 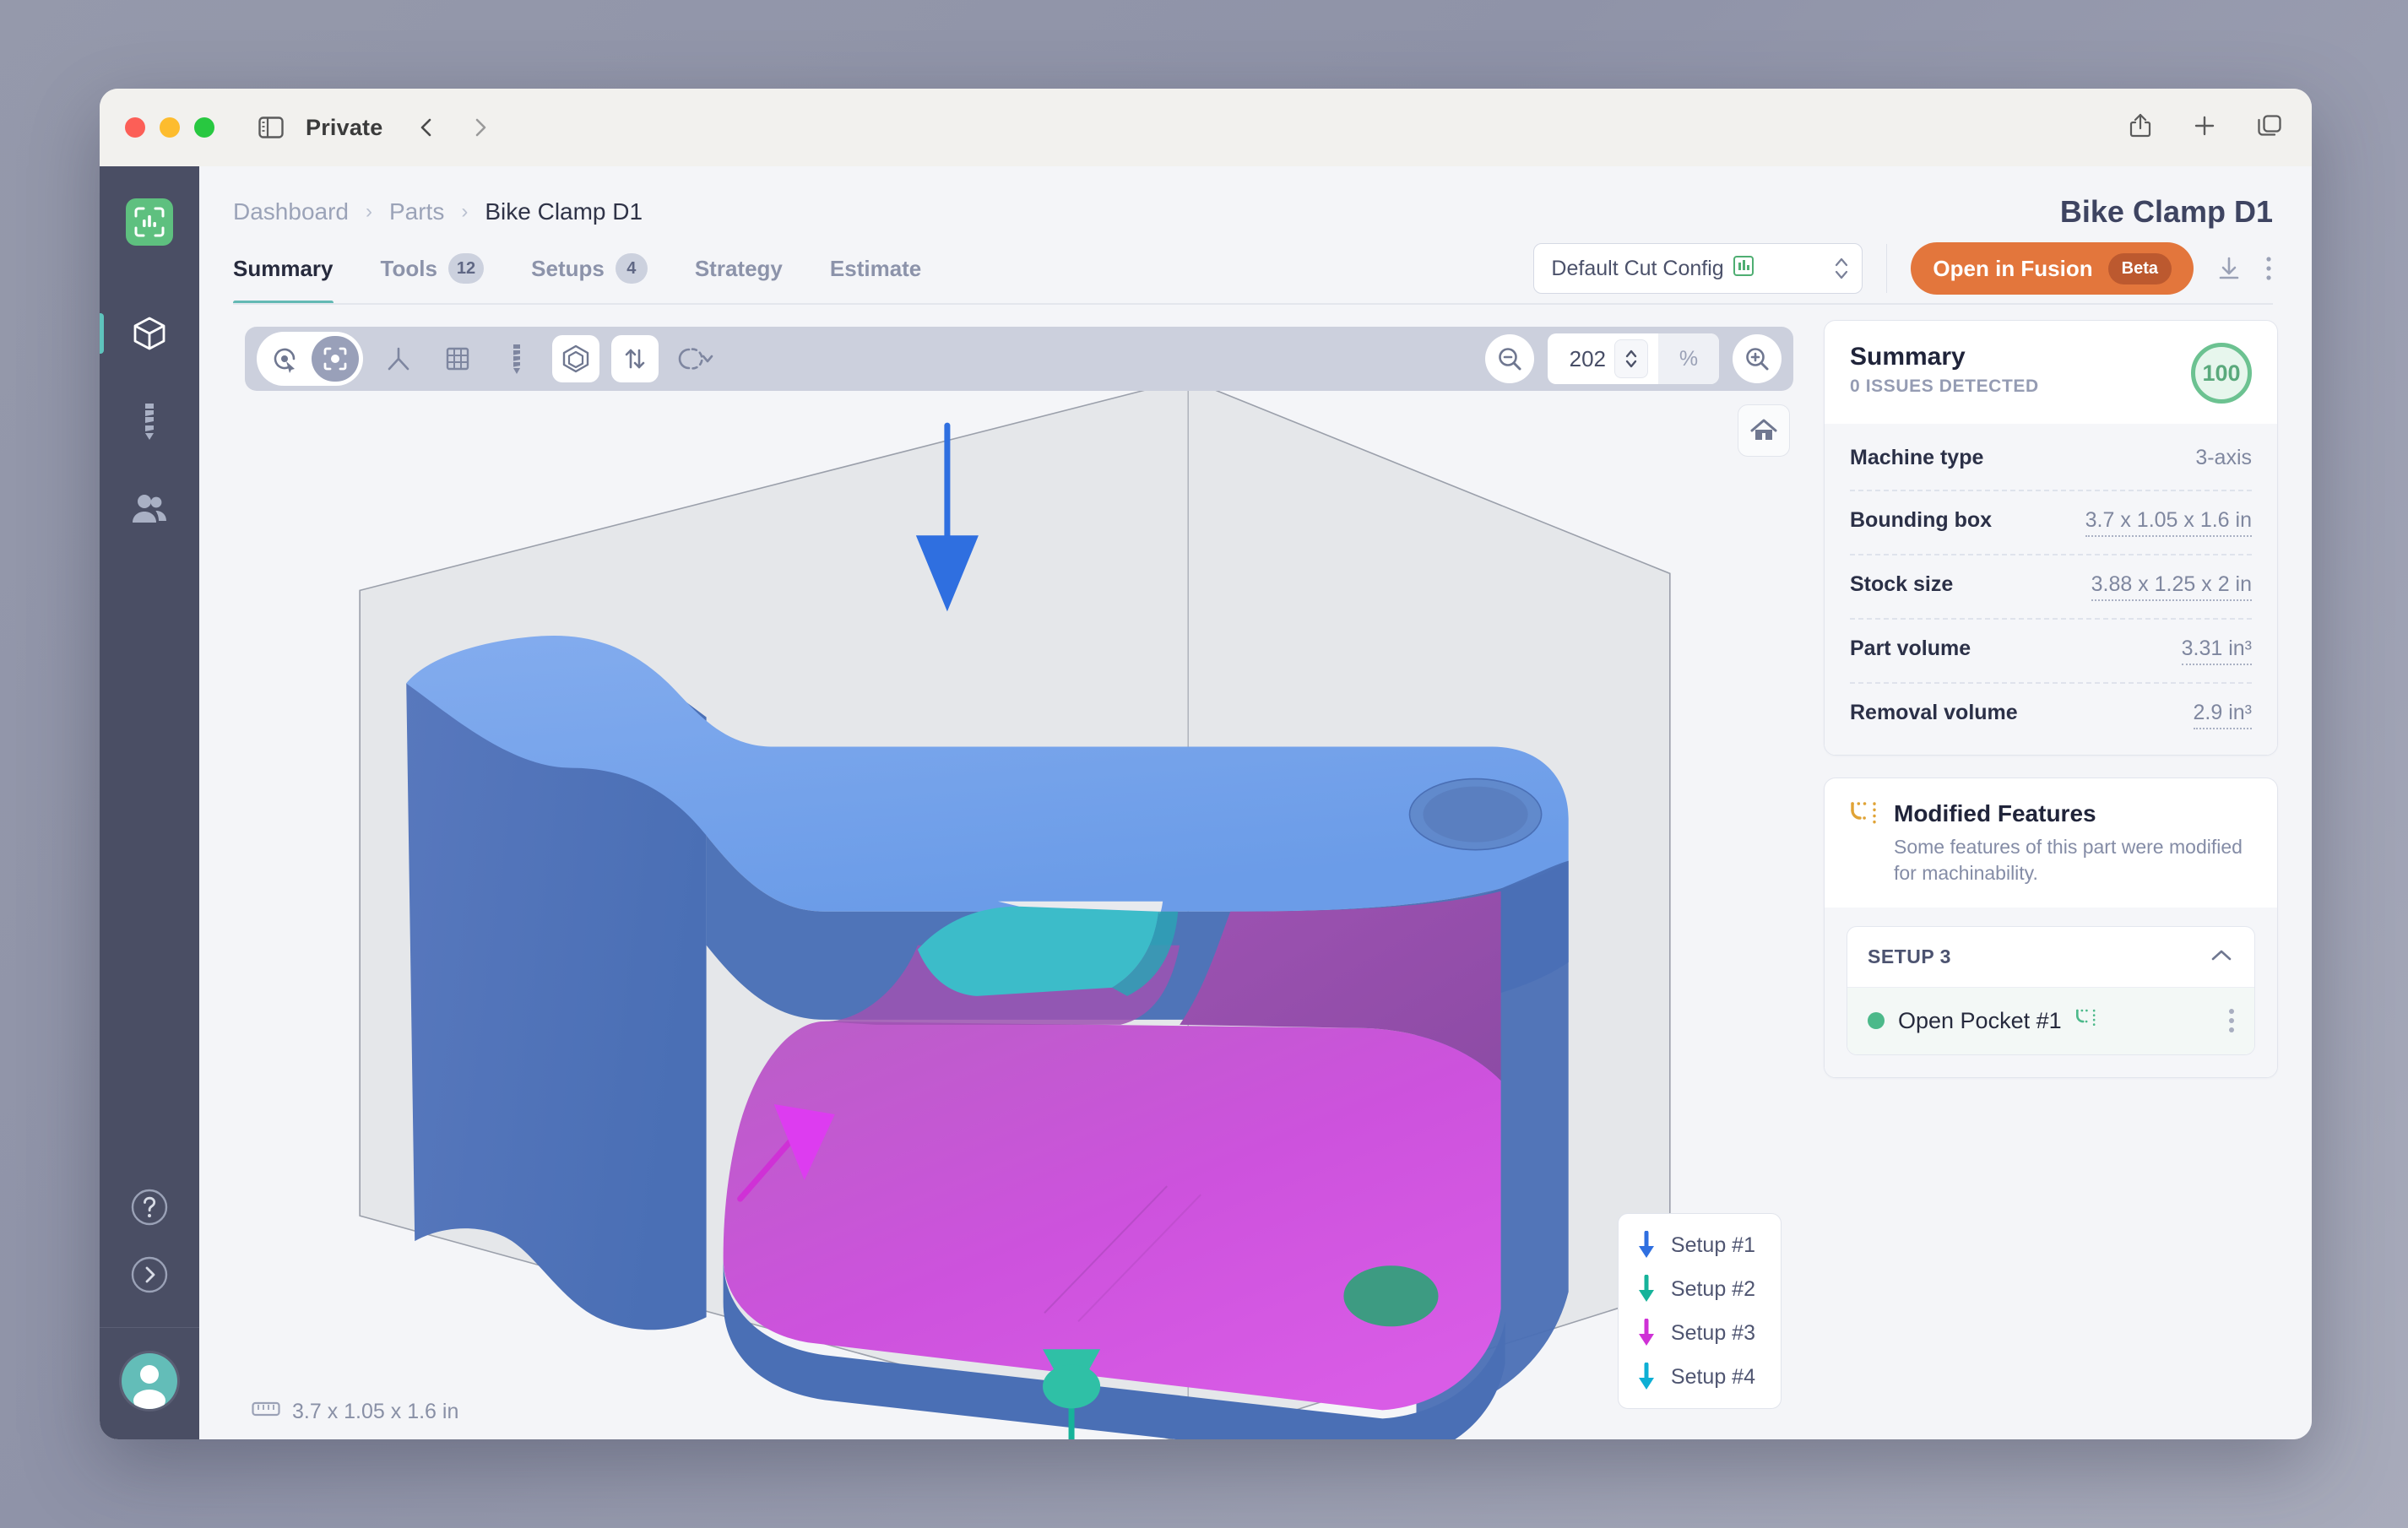 What do you see at coordinates (150, 1328) in the screenshot?
I see `rail-divider` at bounding box center [150, 1328].